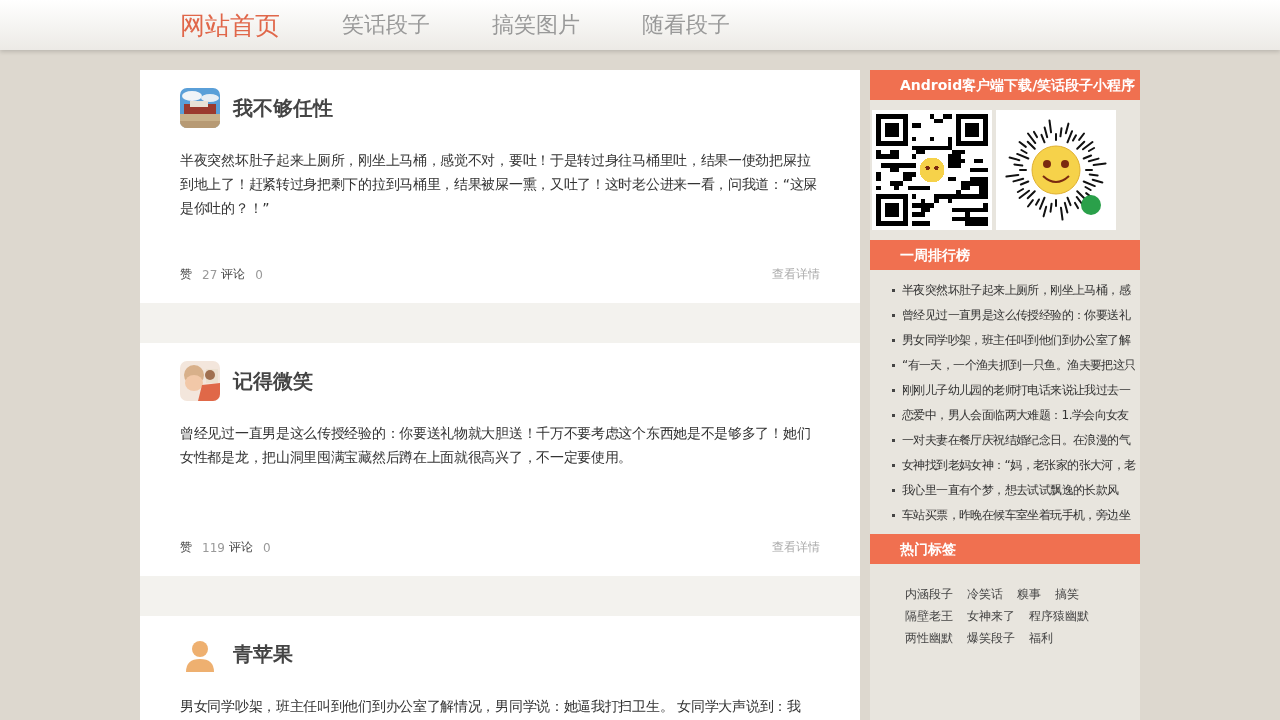 This screenshot has height=720, width=1280. Describe the element at coordinates (273, 381) in the screenshot. I see `author-name: 记得微笑` at that location.